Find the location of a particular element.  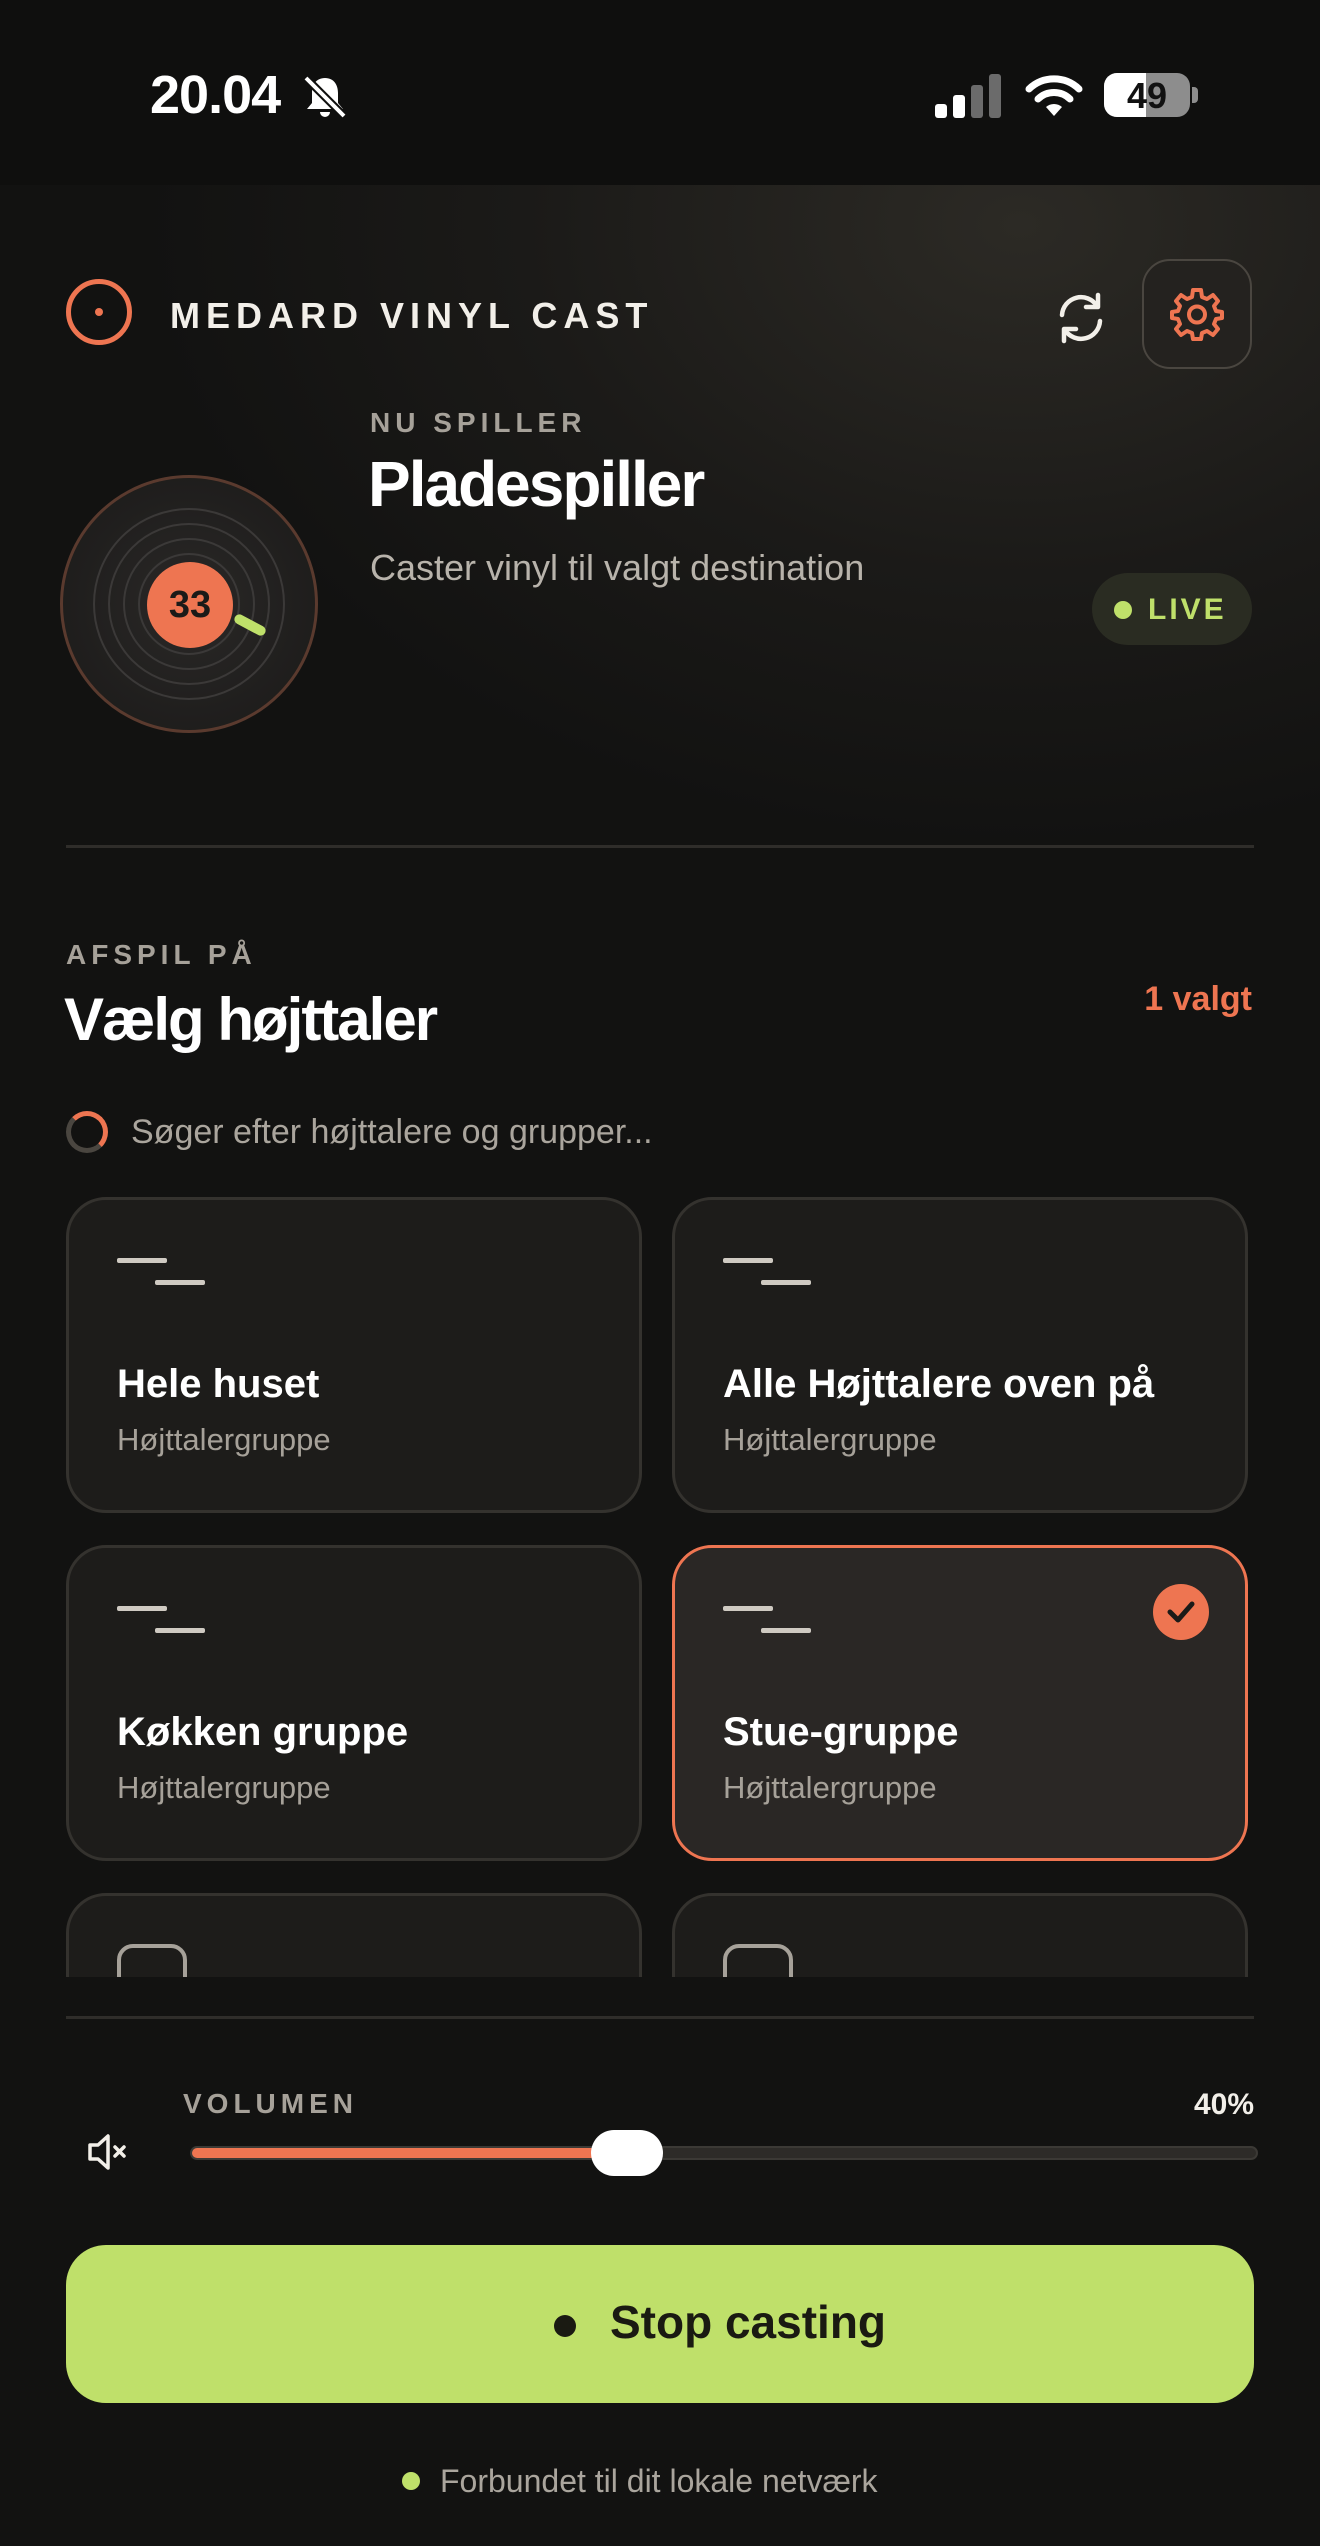

record-label: 33 is located at coordinates (190, 605).